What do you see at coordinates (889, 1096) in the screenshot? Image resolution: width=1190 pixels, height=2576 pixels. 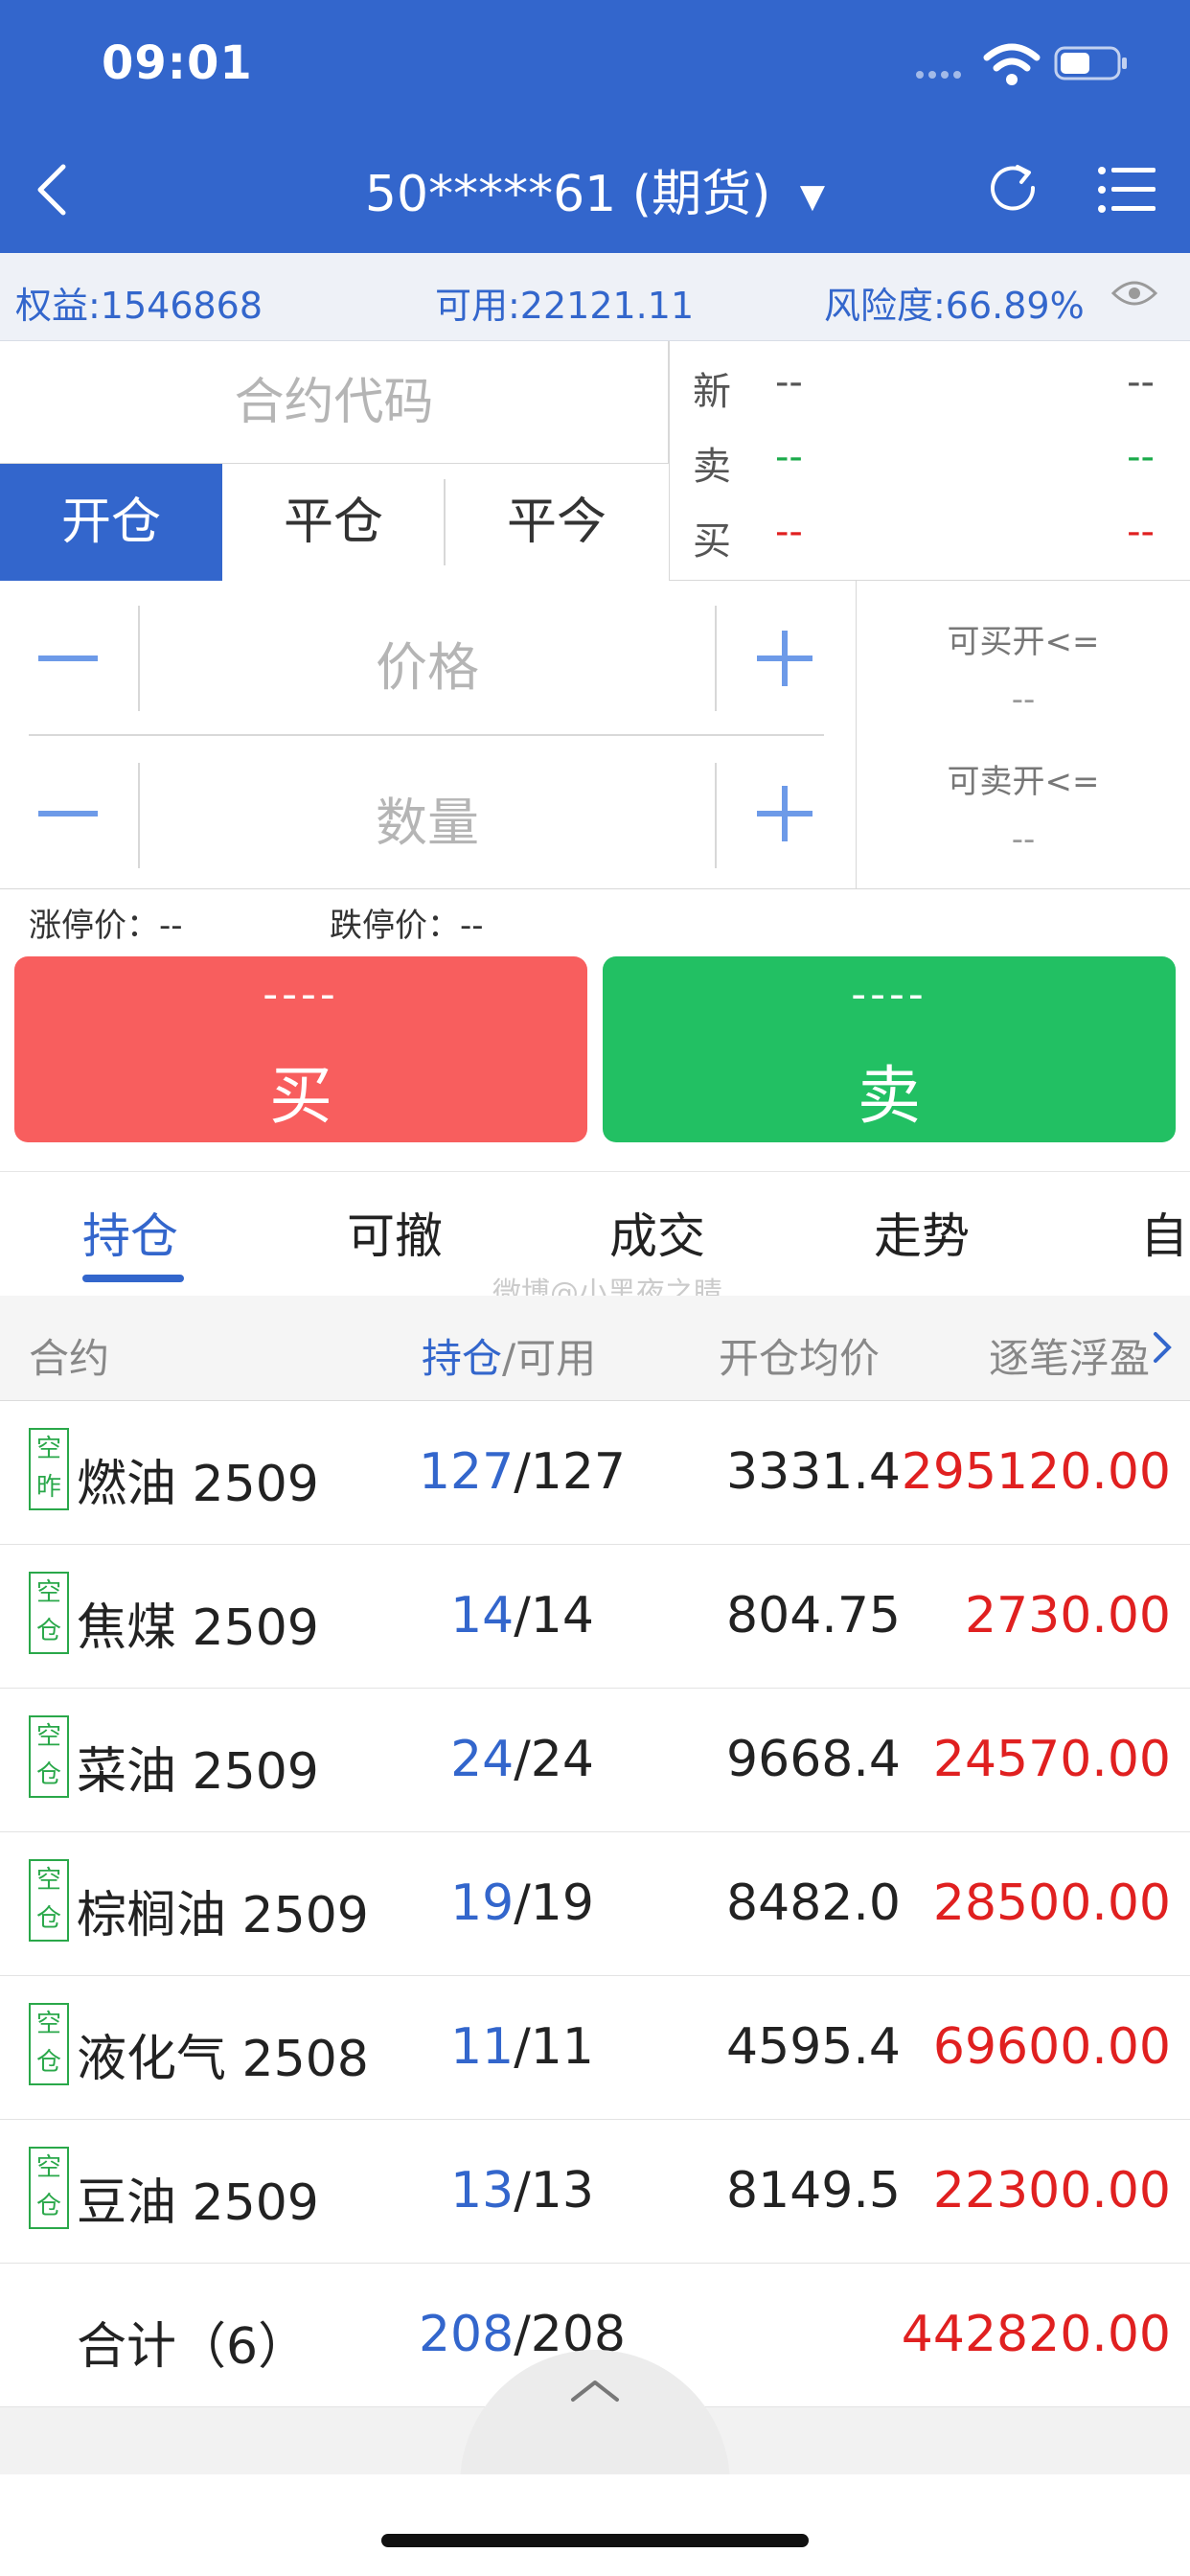 I see `sell-label: 卖` at bounding box center [889, 1096].